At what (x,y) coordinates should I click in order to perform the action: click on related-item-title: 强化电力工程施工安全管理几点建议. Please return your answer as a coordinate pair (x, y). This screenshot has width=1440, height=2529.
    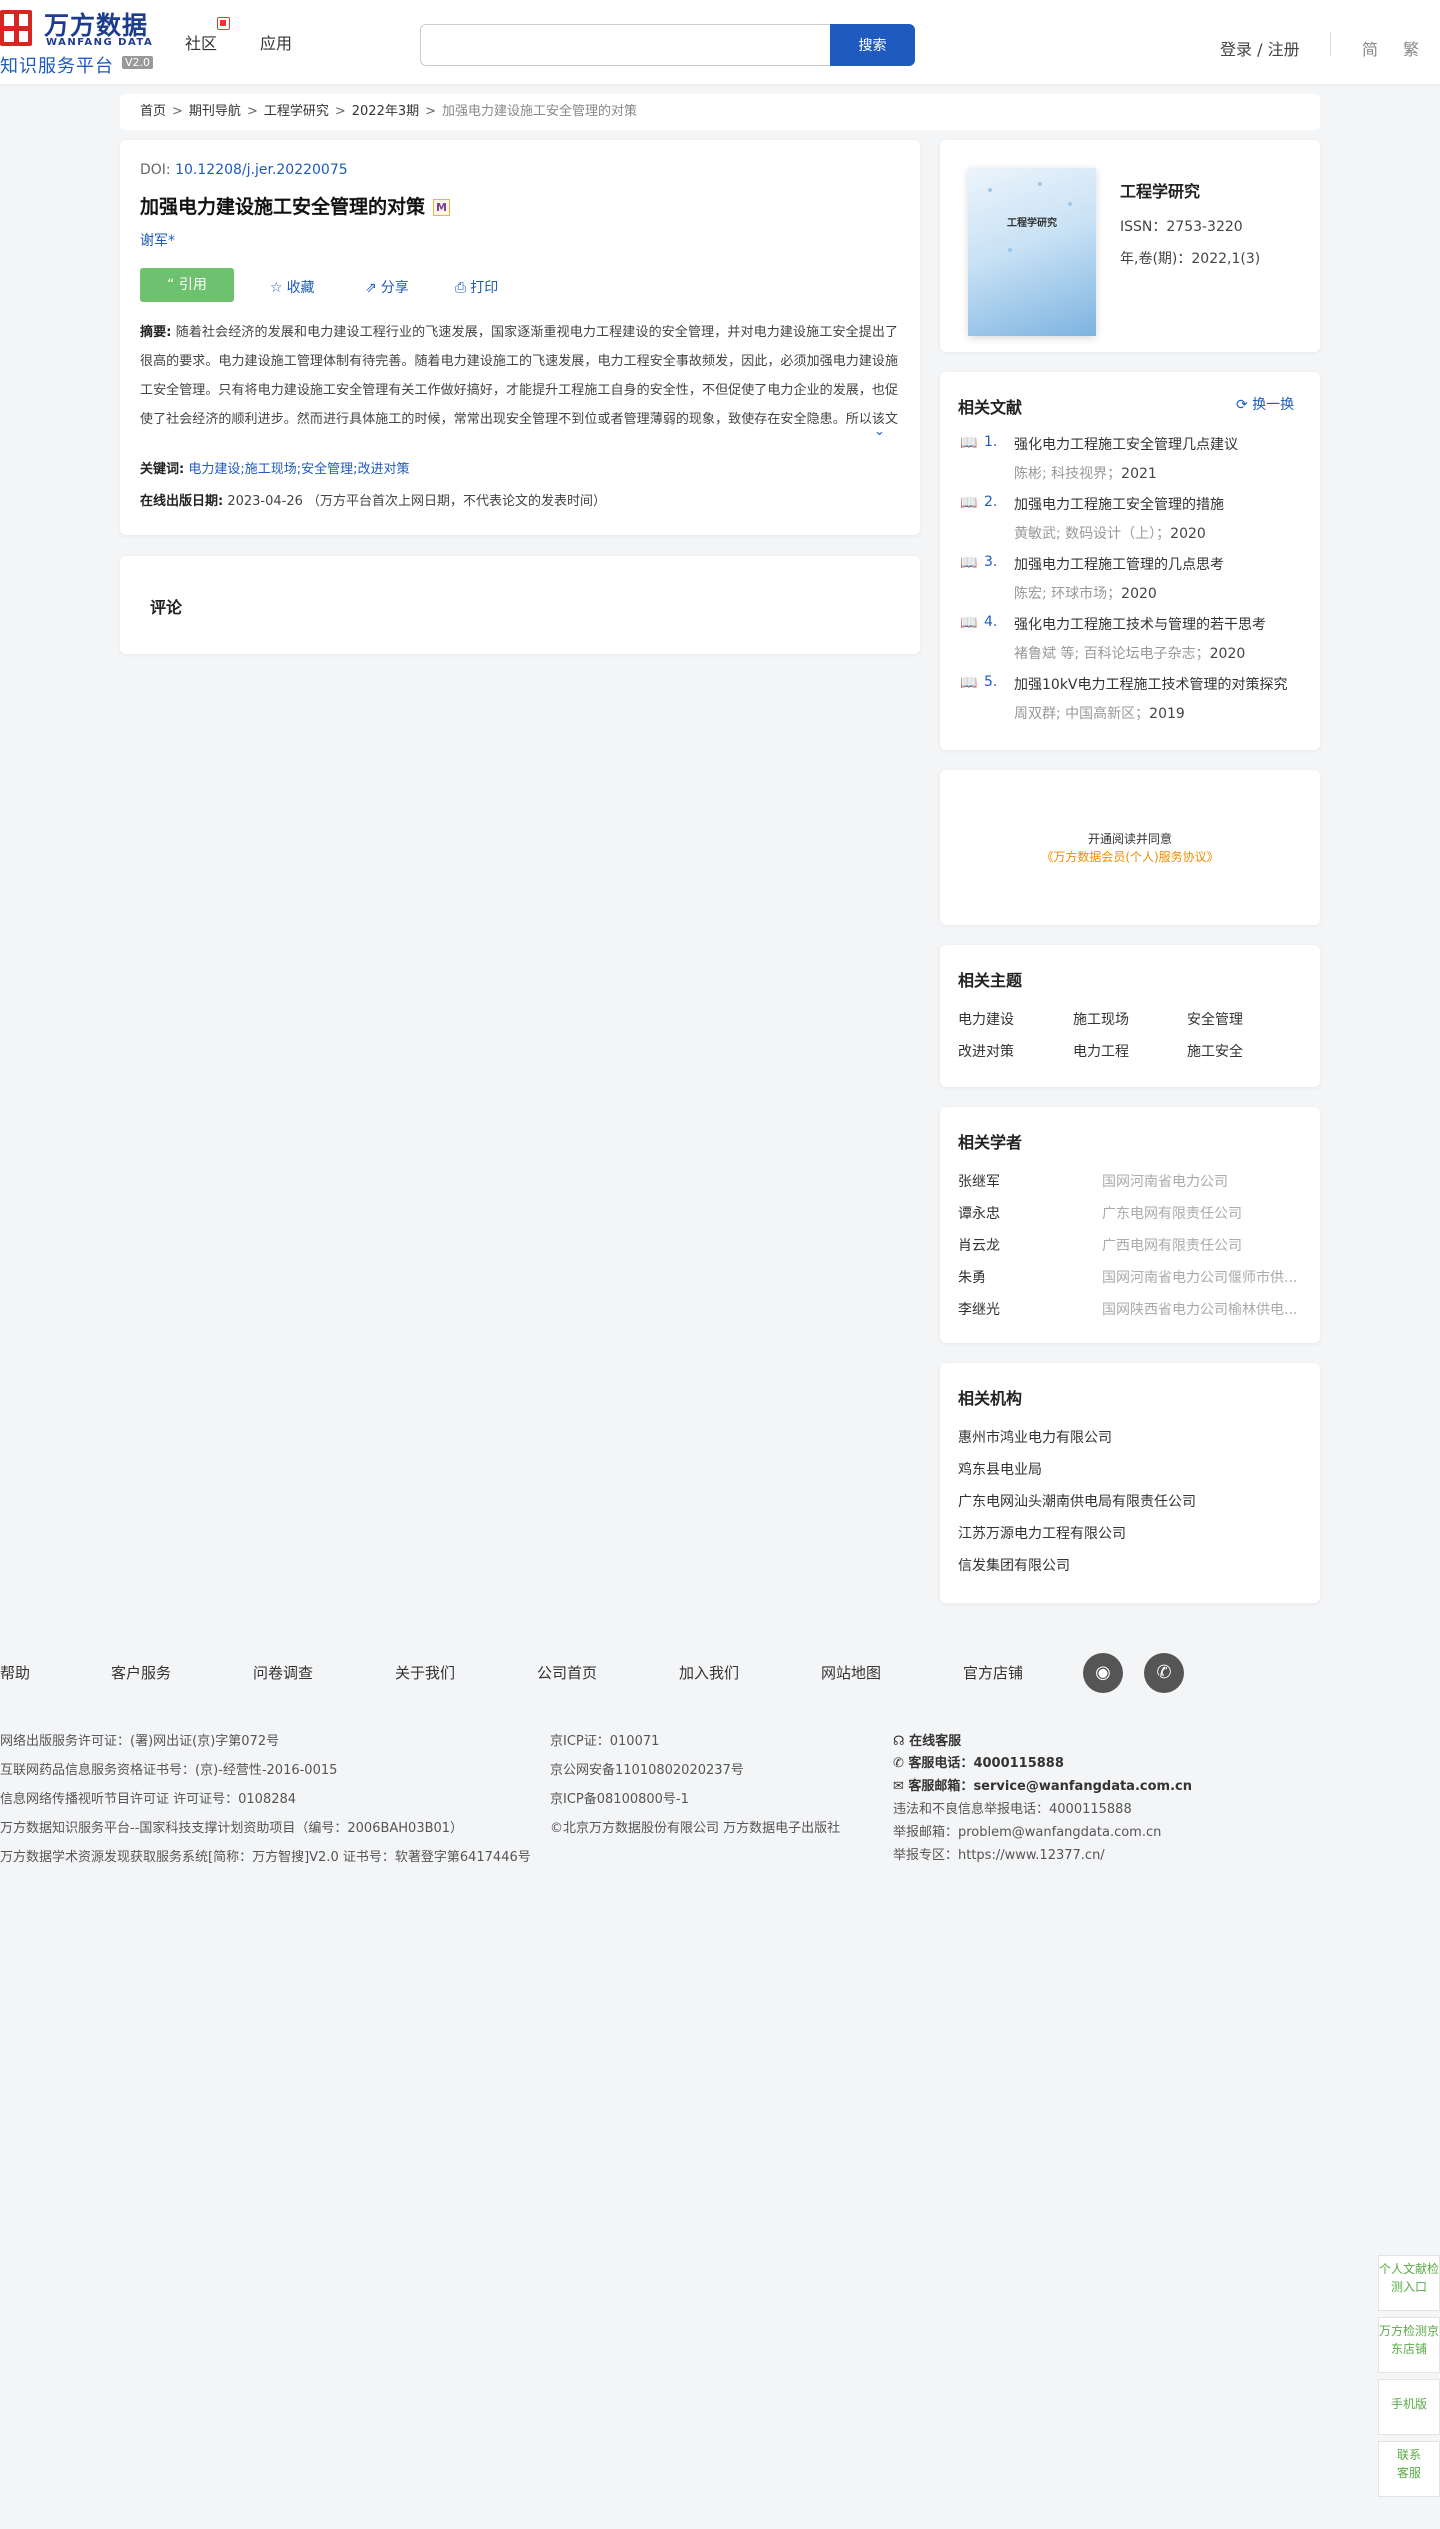
    Looking at the image, I should click on (1126, 444).